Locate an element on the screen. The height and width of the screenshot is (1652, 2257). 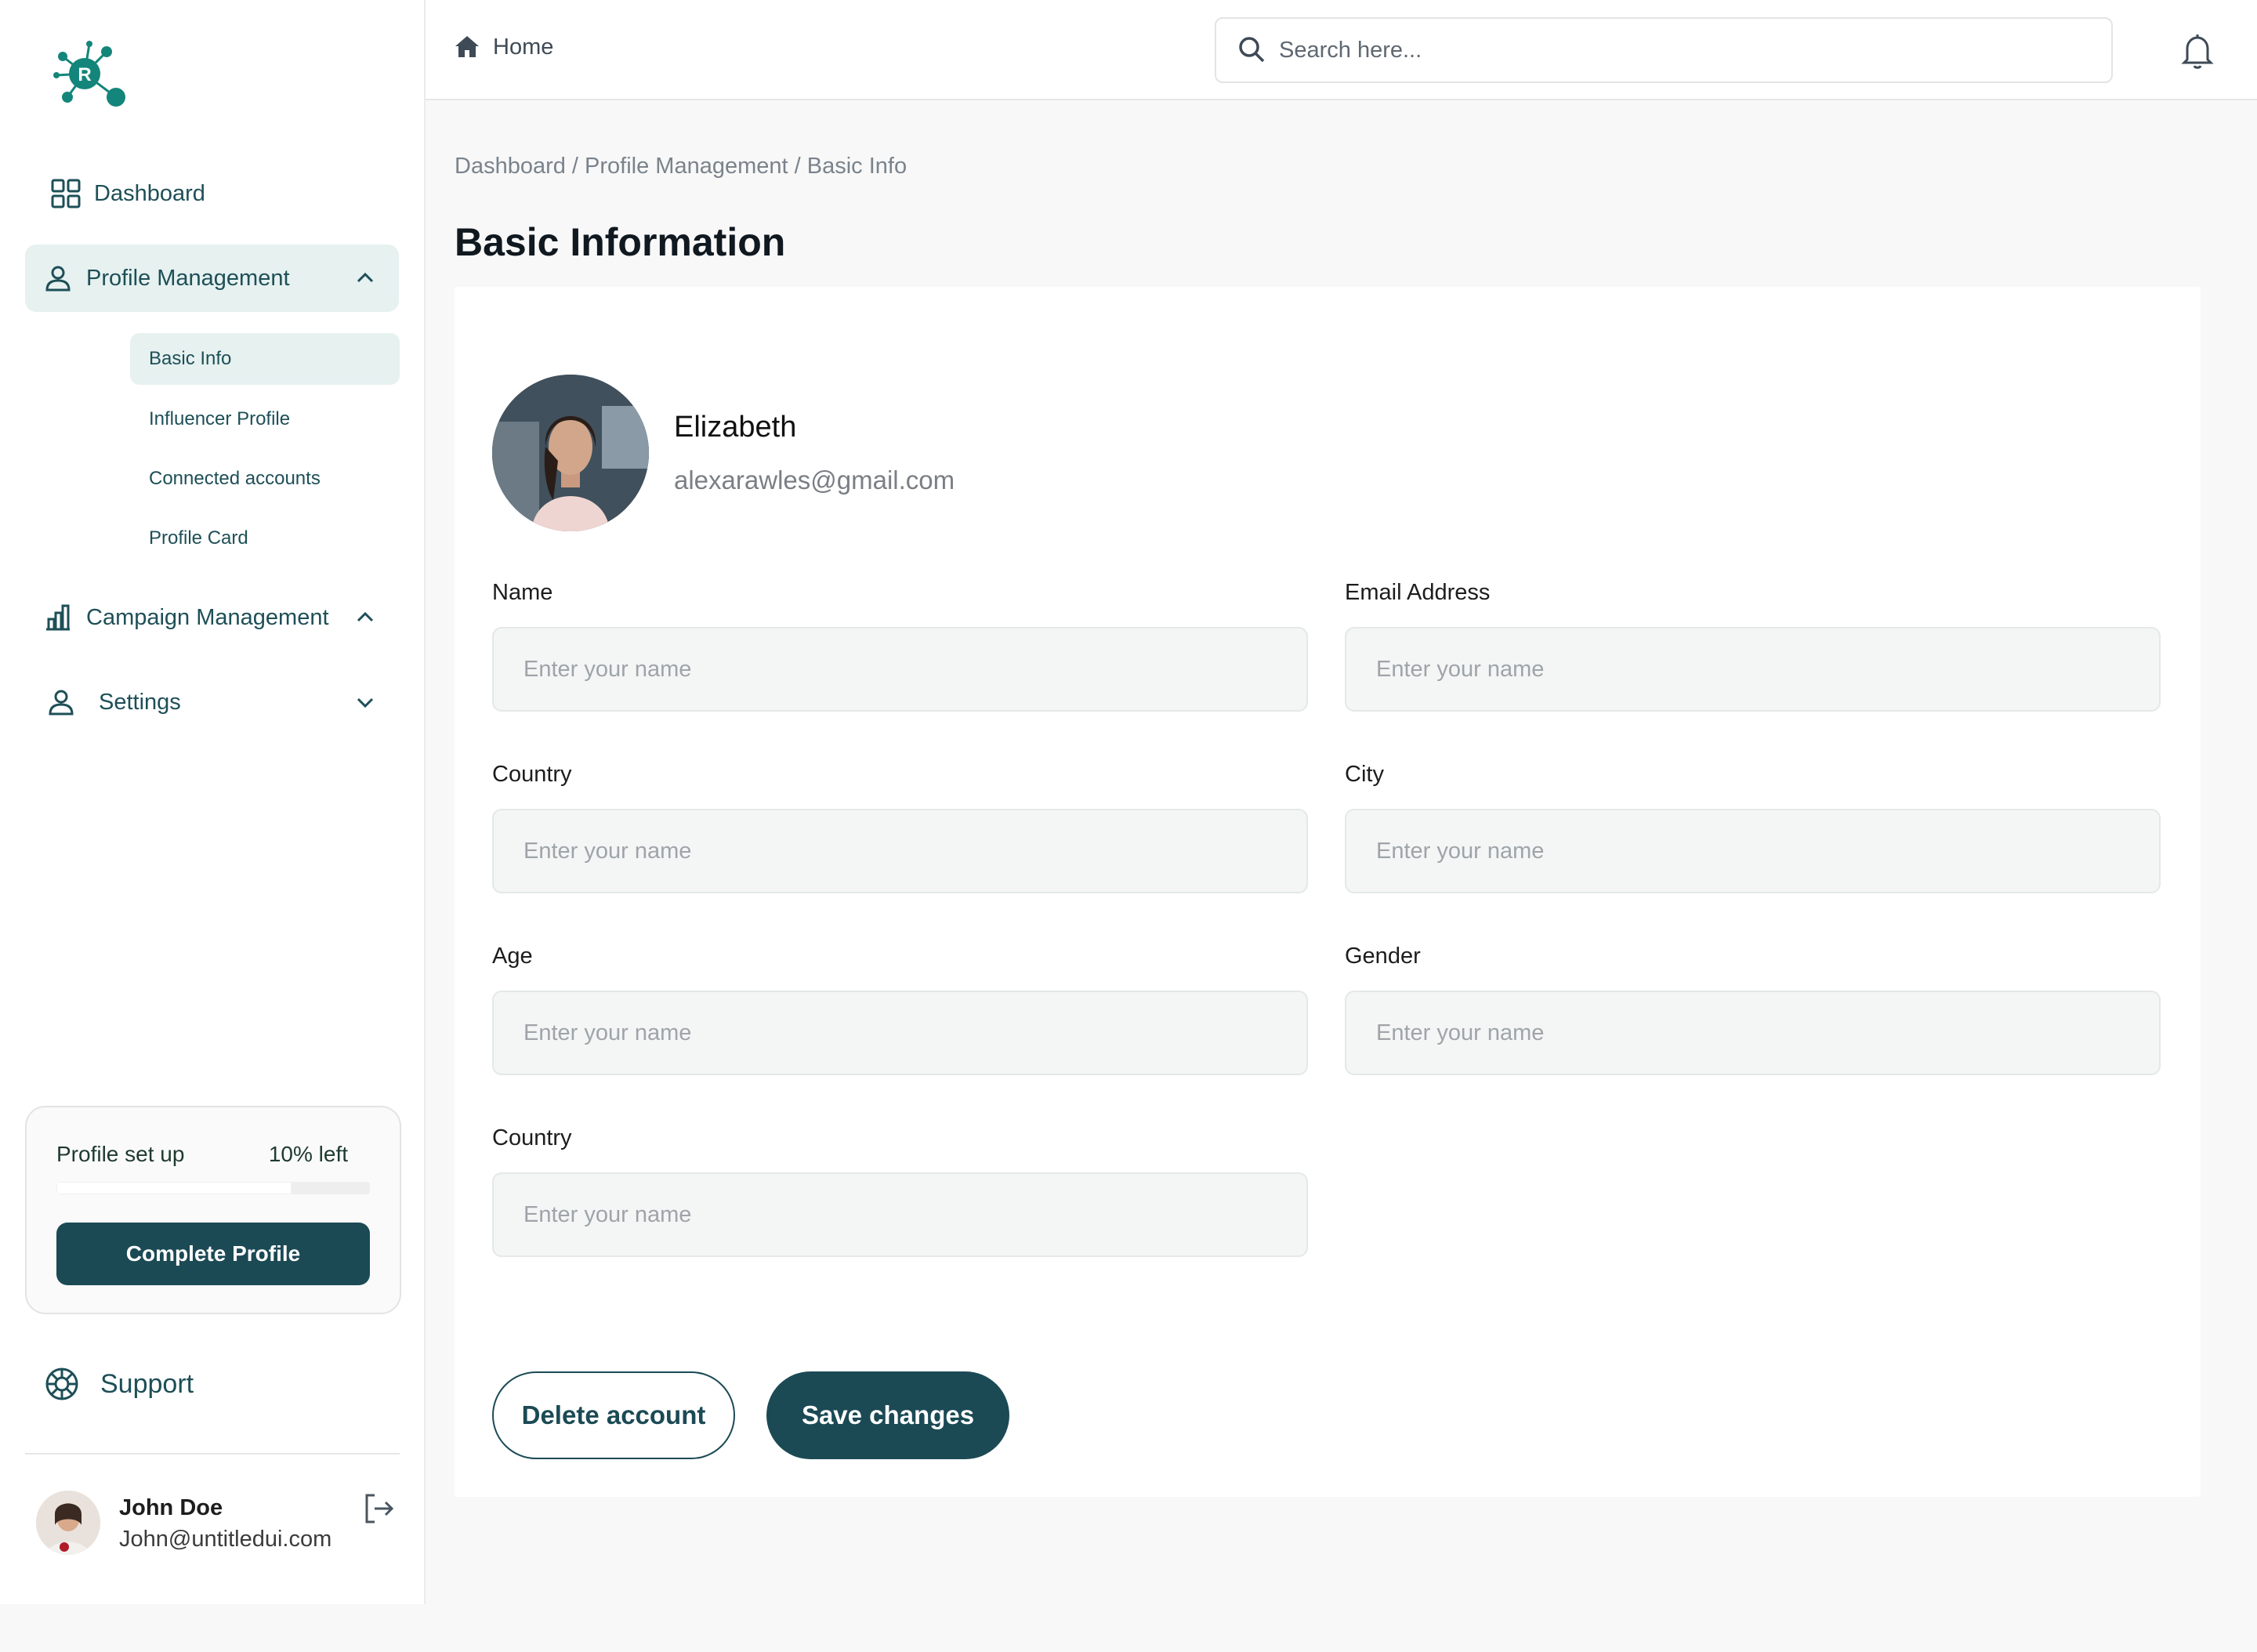
grid-icon is located at coordinates (66, 193).